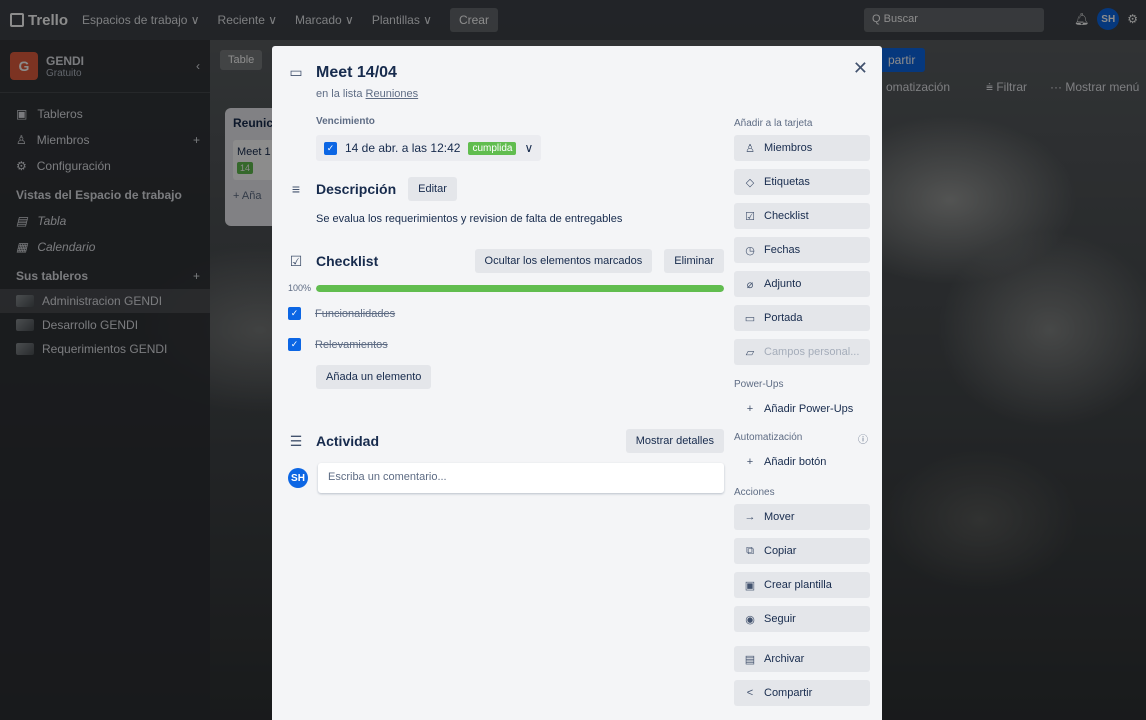  I want to click on show-details-button: Mostrar detalles, so click(674, 441).